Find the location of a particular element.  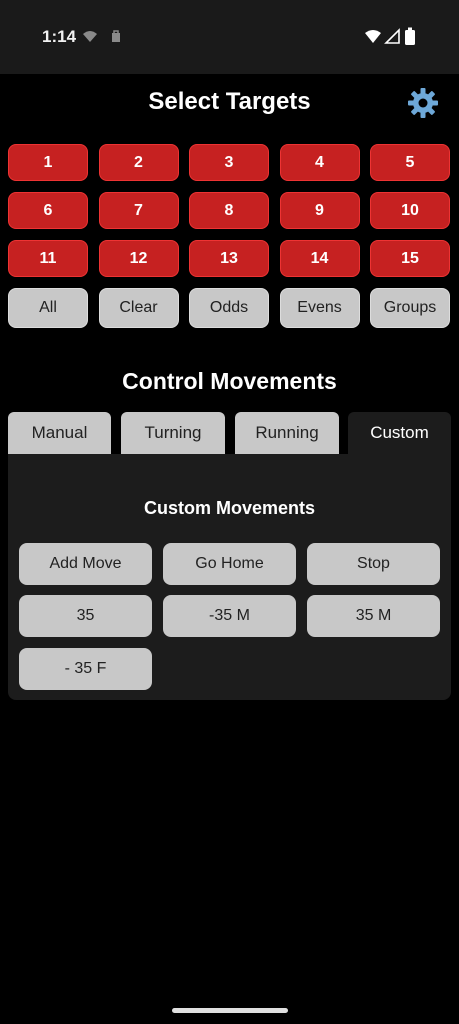

movement-button-35-m: 35 M is located at coordinates (373, 616).